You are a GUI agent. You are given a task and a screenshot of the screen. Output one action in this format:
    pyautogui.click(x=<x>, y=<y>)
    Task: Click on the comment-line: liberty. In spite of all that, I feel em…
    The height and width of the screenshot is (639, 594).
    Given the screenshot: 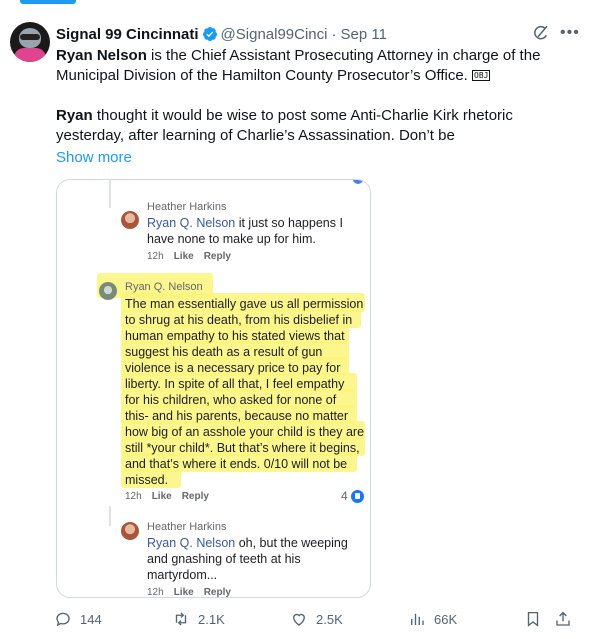 What is the action you would take?
    pyautogui.click(x=235, y=384)
    